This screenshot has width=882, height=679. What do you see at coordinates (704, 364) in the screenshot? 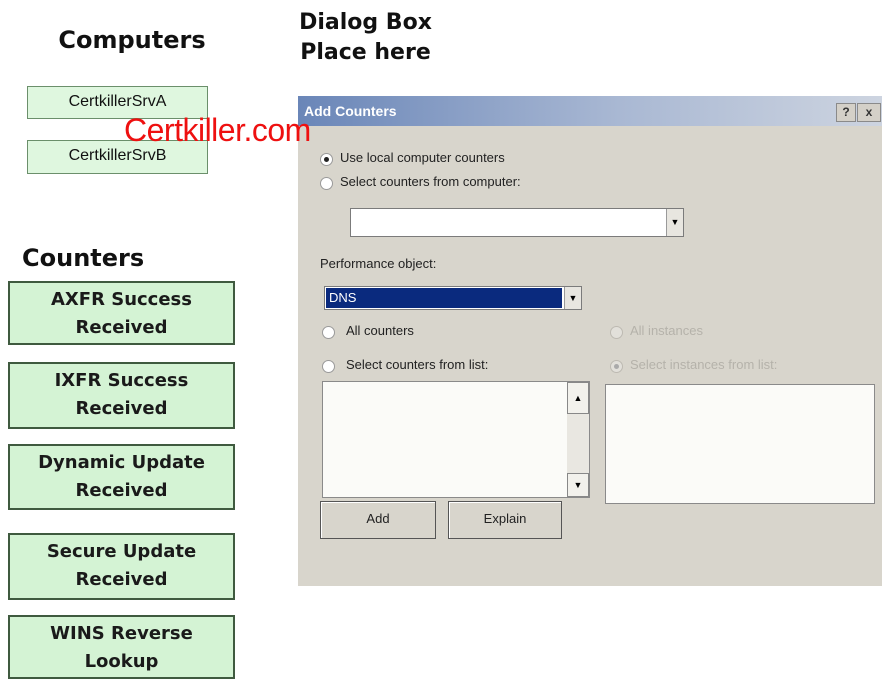
I see `select-instances-label: Select instances from list:` at bounding box center [704, 364].